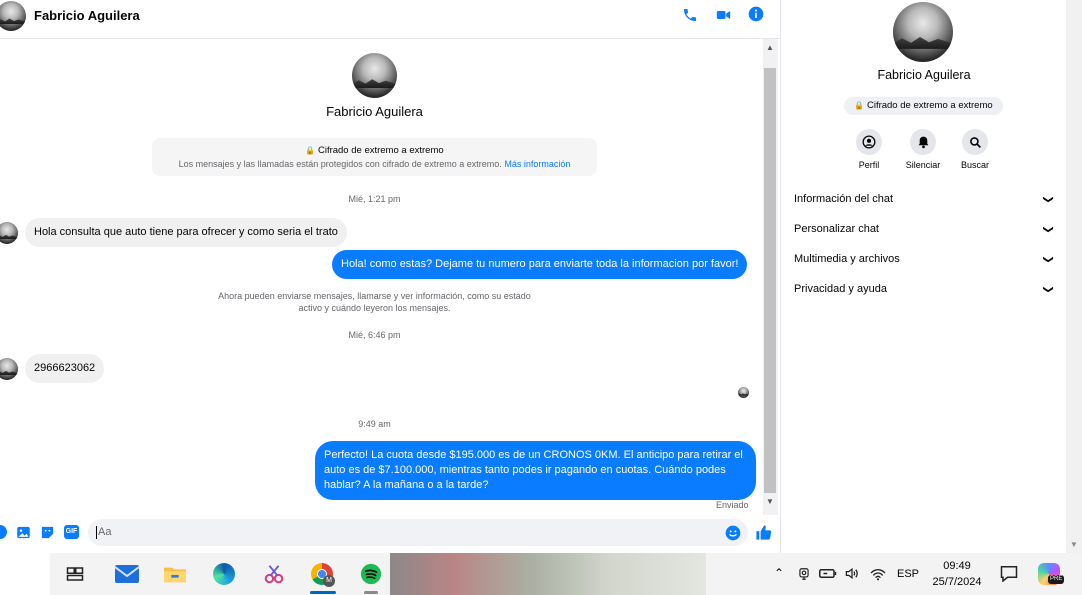 The height and width of the screenshot is (595, 1082). What do you see at coordinates (828, 573) in the screenshot?
I see `battery-icon` at bounding box center [828, 573].